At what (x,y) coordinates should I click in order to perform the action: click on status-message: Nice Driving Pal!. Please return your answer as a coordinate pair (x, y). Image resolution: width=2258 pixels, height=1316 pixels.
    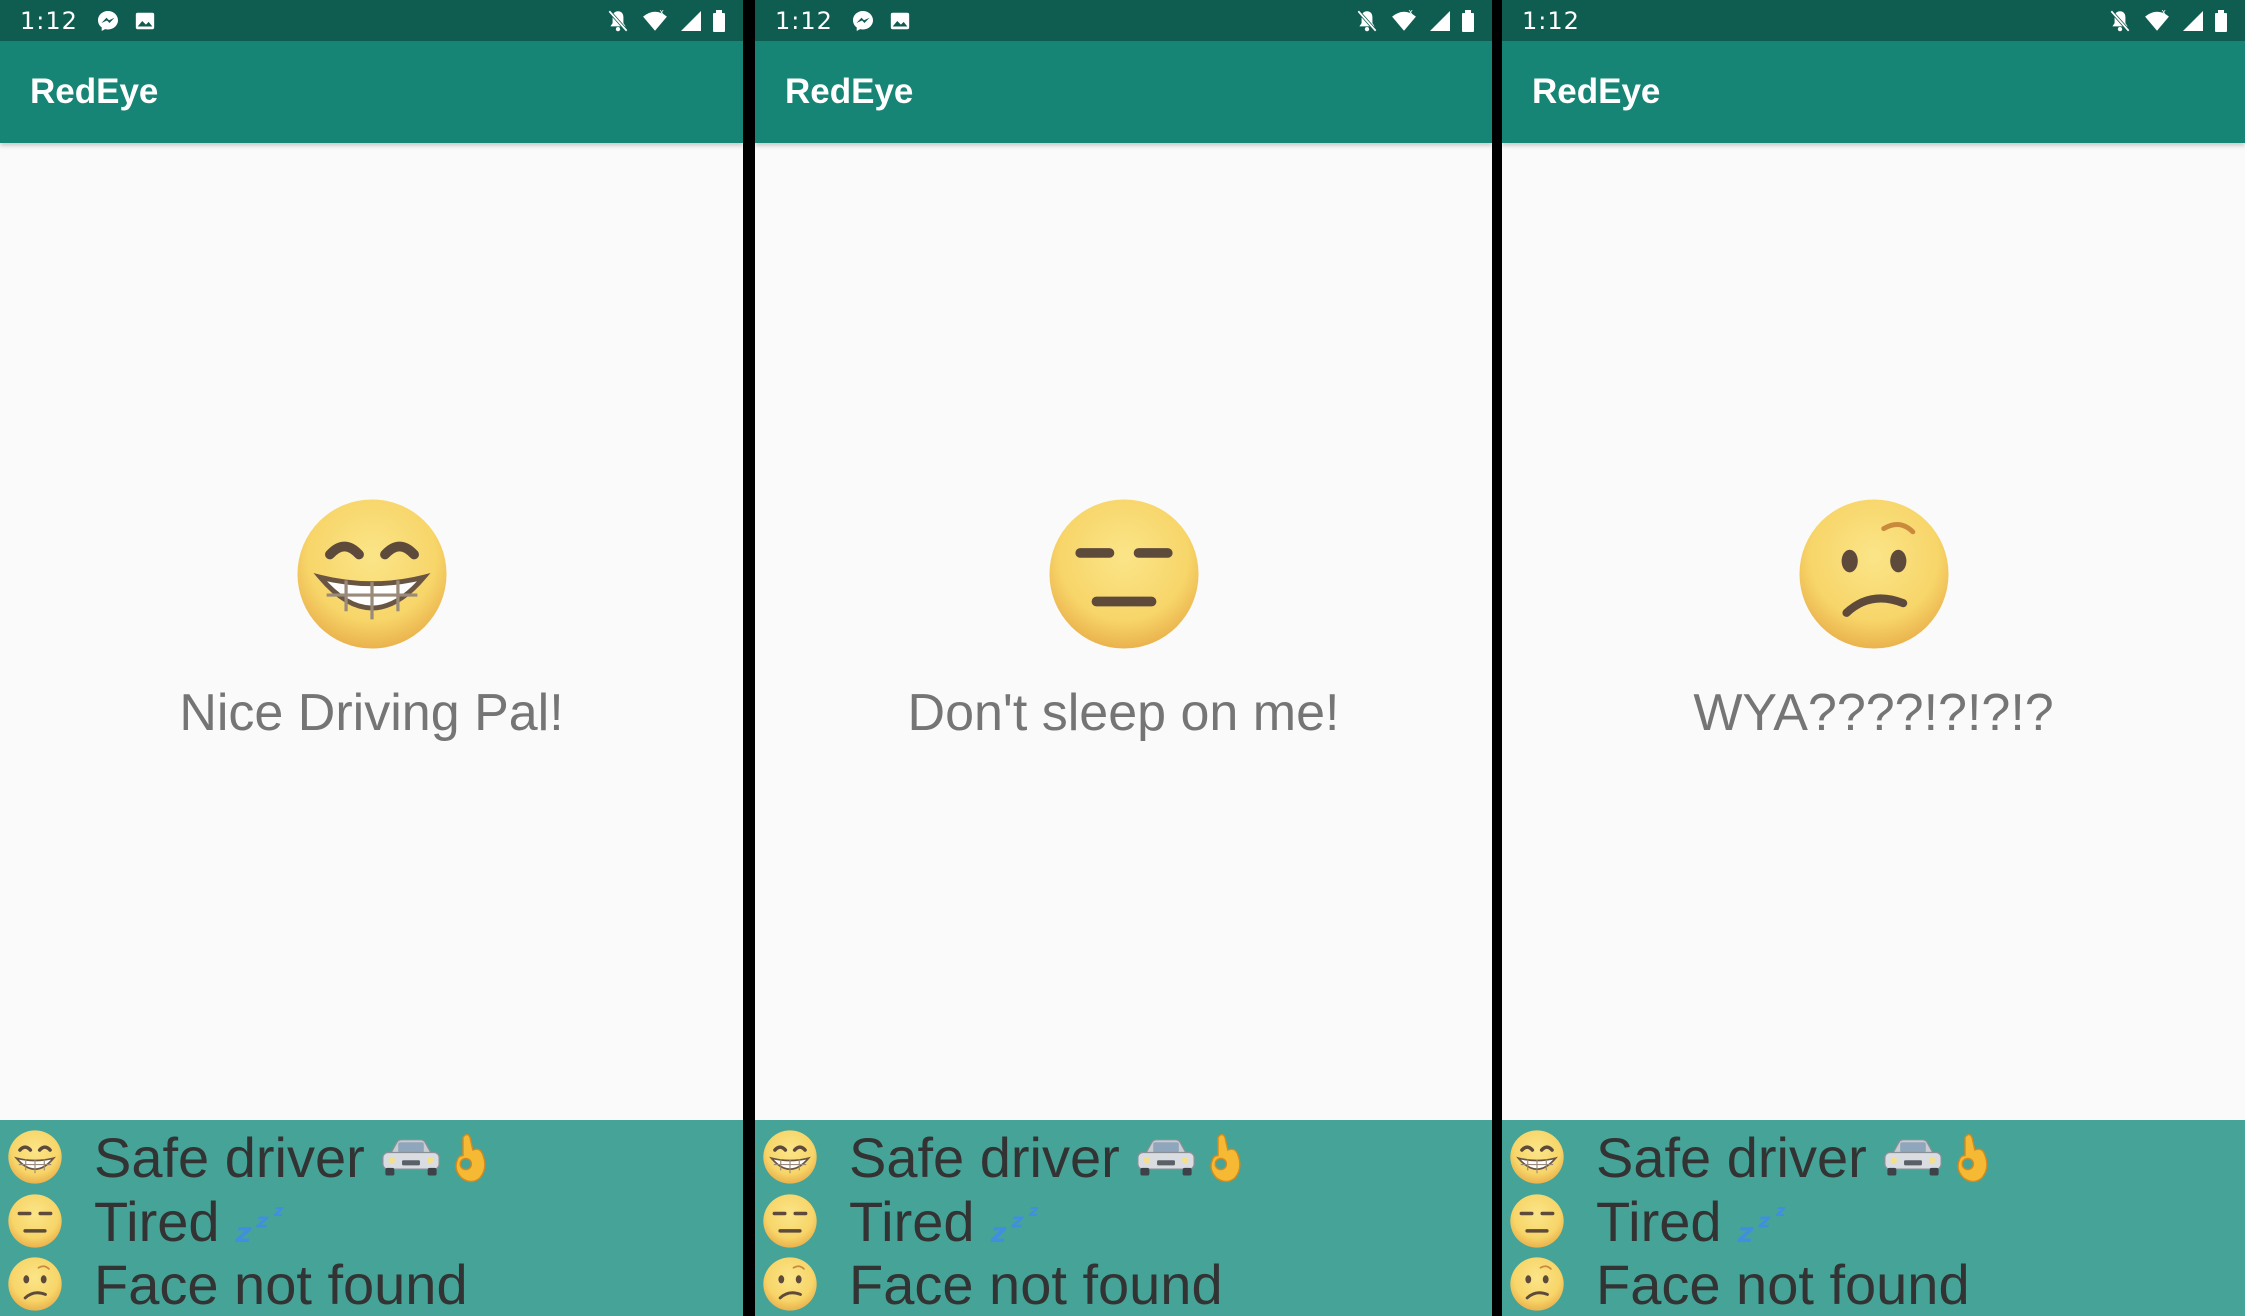
    Looking at the image, I should click on (371, 713).